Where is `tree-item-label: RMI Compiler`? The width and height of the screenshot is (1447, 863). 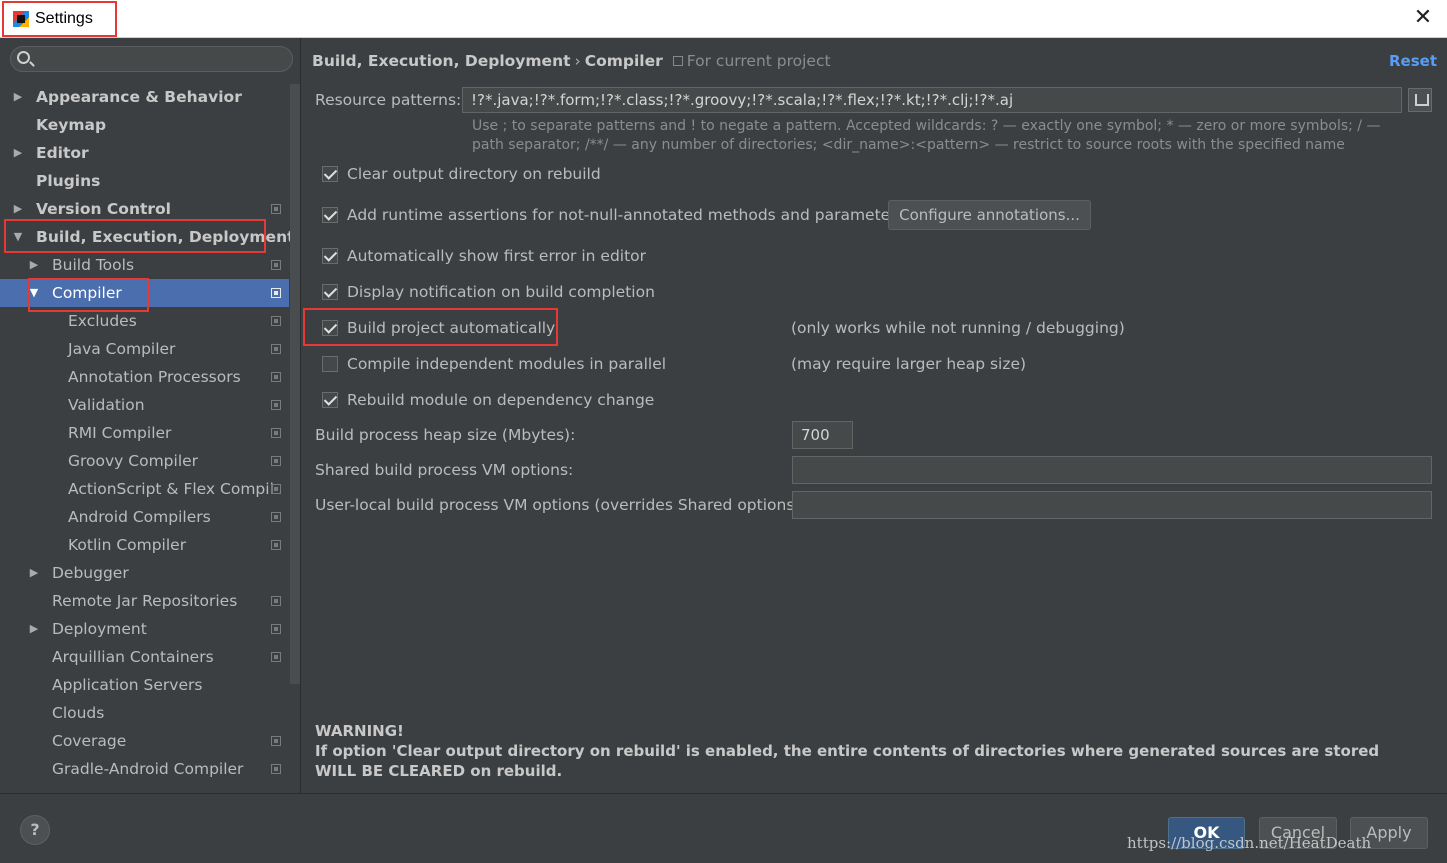
tree-item-label: RMI Compiler is located at coordinates (120, 433).